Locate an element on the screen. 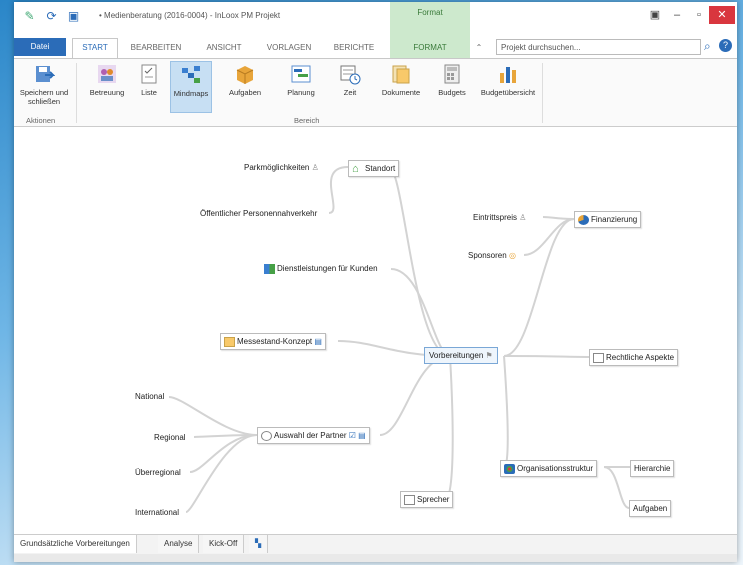 The width and height of the screenshot is (743, 565). refresh-icon: ⟳ is located at coordinates (51, 16).